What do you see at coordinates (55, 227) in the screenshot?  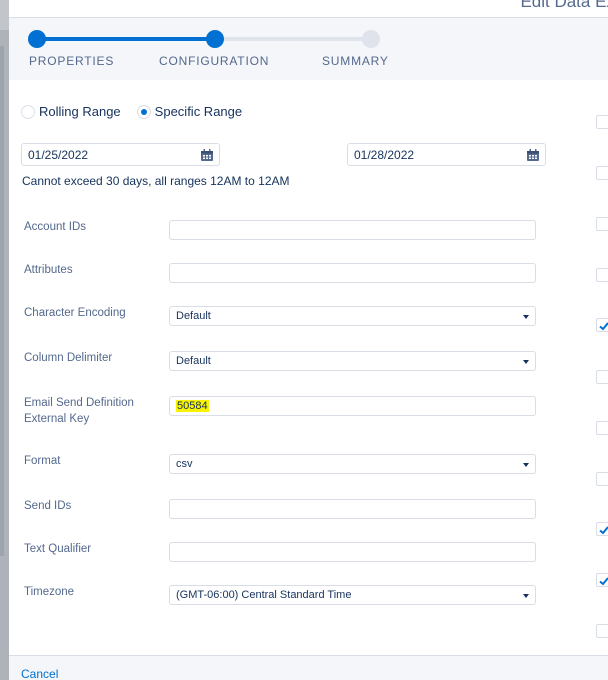 I see `account-ids-label: Account IDs` at bounding box center [55, 227].